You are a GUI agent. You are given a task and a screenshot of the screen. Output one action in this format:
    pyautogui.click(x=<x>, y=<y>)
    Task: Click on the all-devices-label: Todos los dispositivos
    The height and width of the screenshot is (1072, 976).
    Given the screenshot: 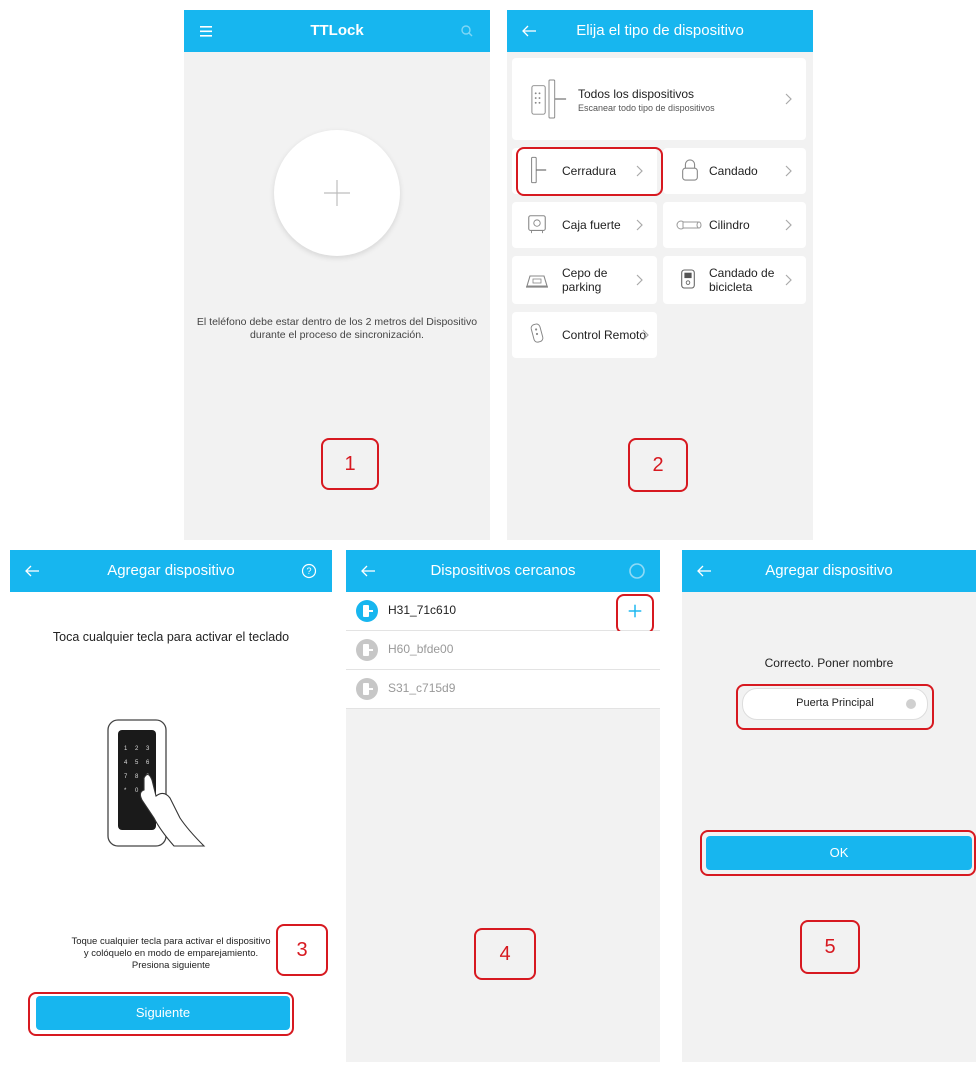 What is the action you would take?
    pyautogui.click(x=636, y=94)
    